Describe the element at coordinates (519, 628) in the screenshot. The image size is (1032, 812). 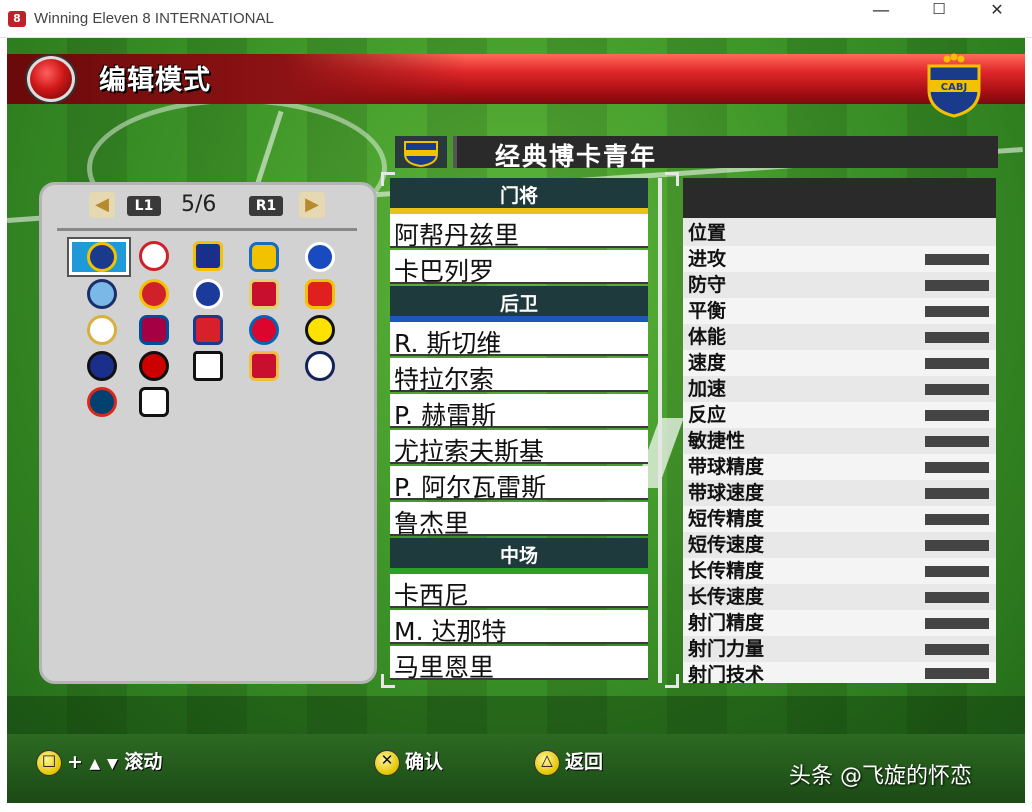
I see `player-row: M. 达那特` at that location.